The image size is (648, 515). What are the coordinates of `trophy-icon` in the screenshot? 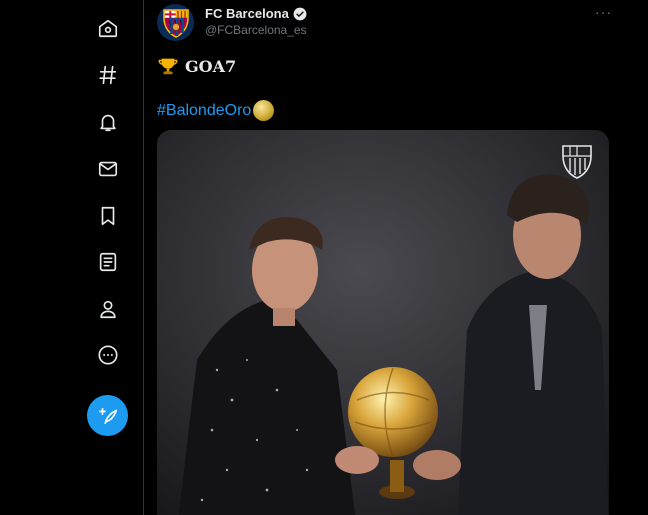 It's located at (168, 66).